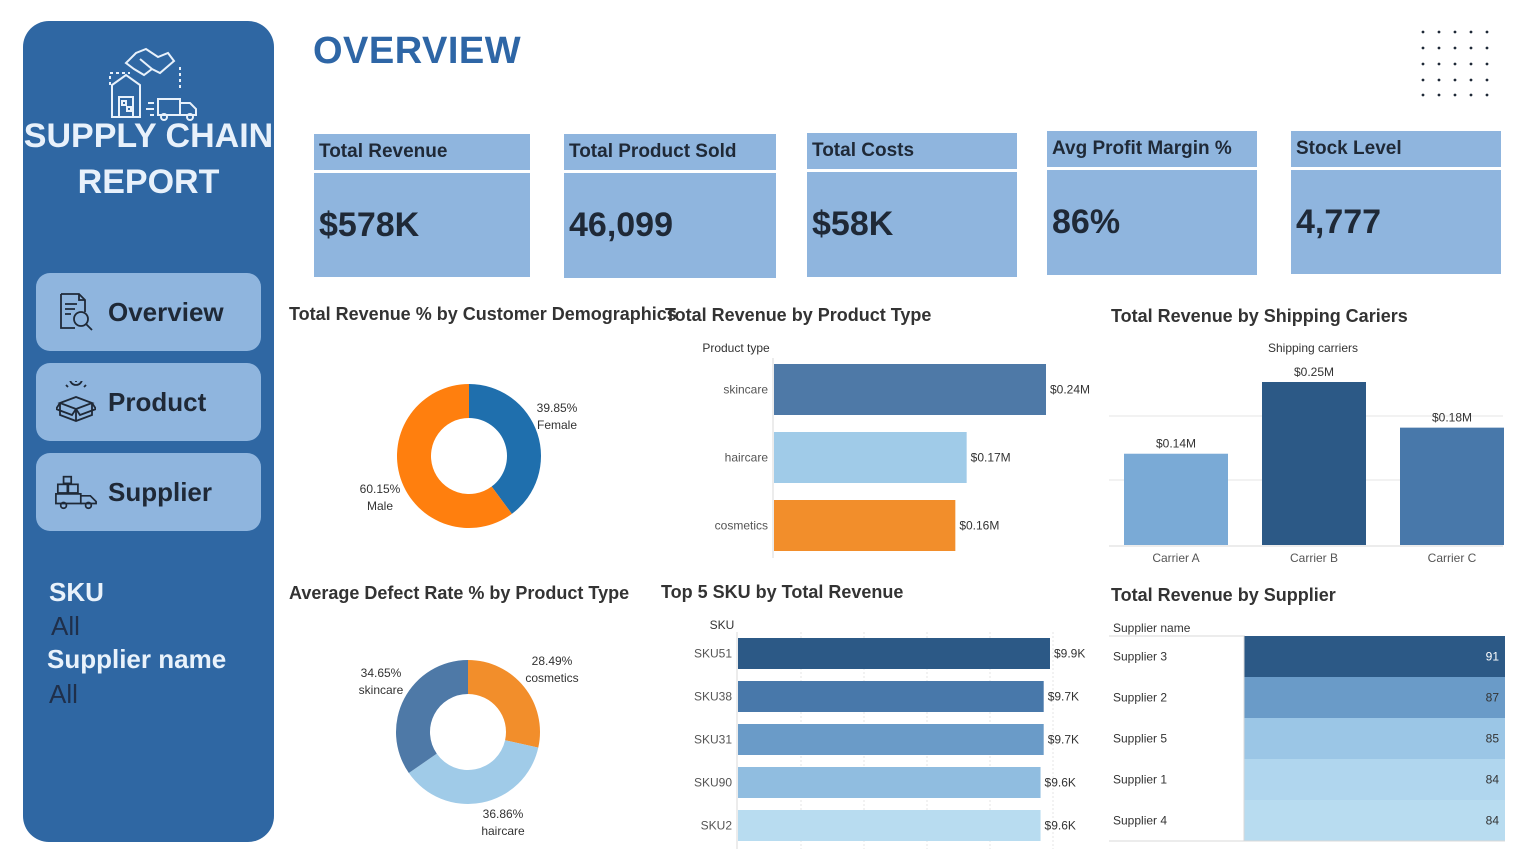 This screenshot has width=1535, height=863. I want to click on axis-title: SKU, so click(722, 625).